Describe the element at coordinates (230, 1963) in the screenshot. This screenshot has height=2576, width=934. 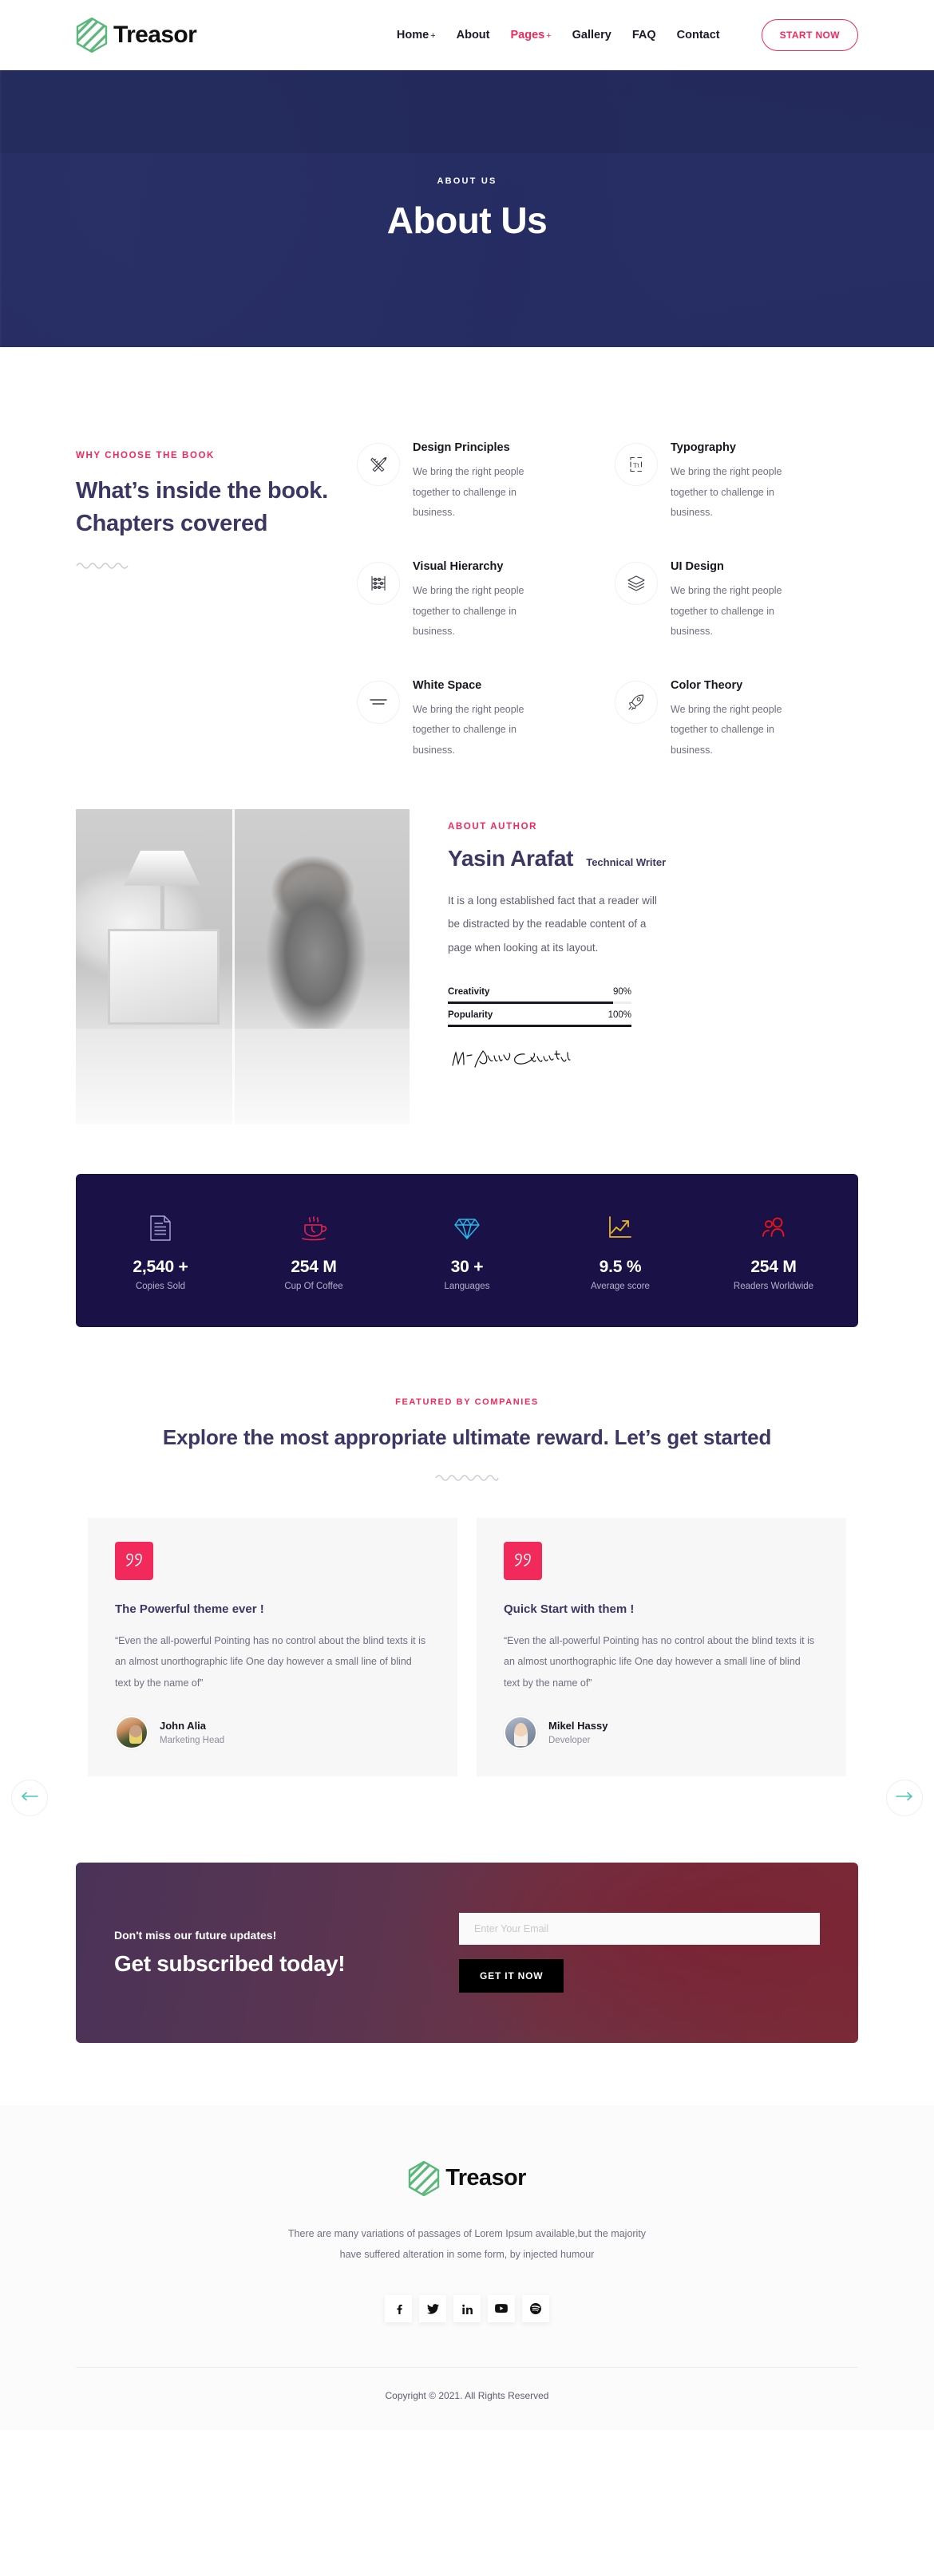
I see `subscribe-title: Get subscribed today!` at that location.